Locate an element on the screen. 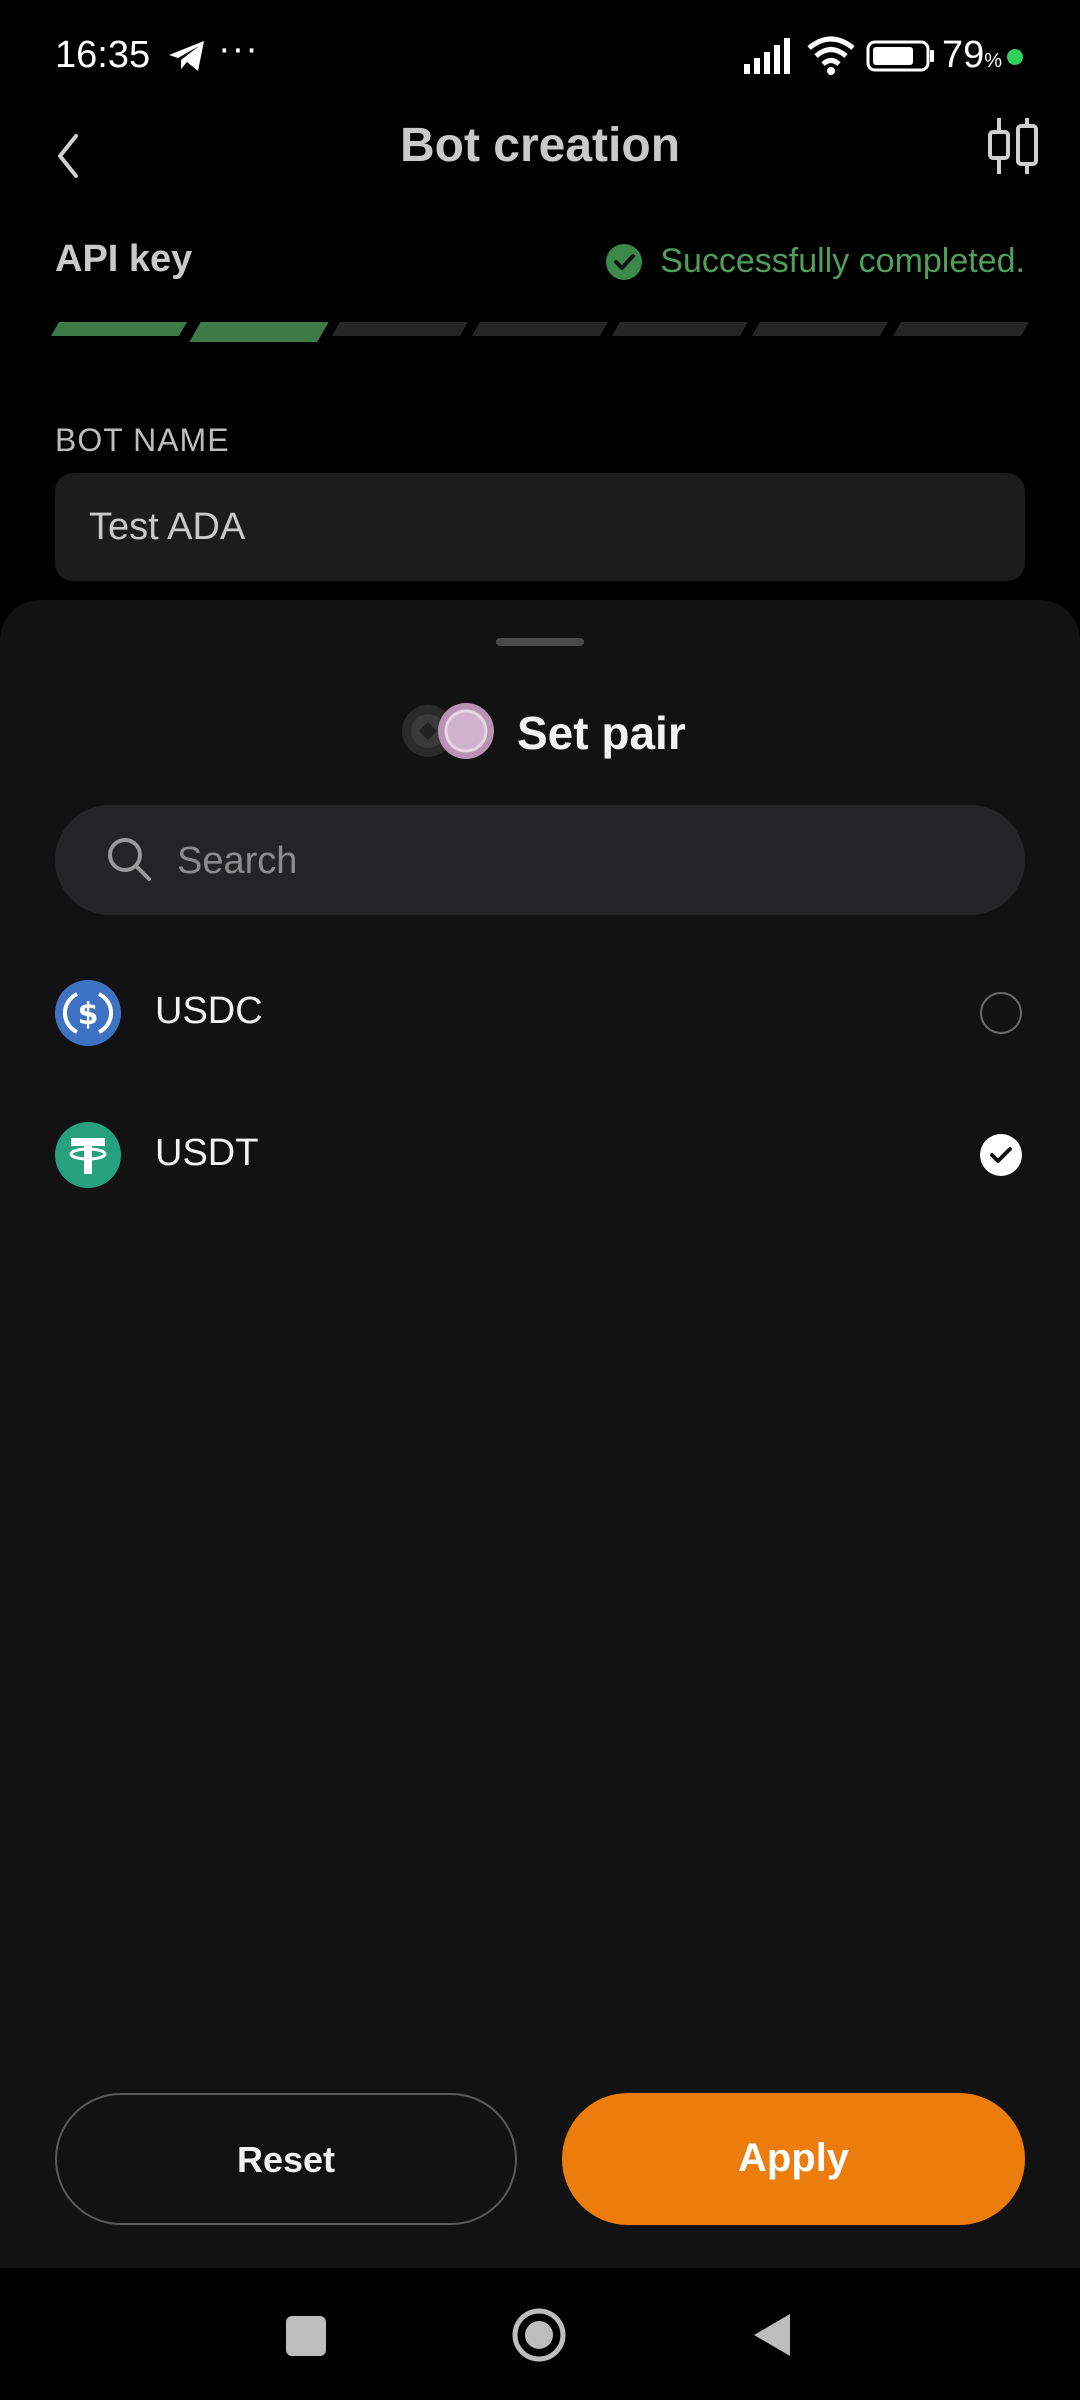 Image resolution: width=1080 pixels, height=2400 pixels. page-title: Bot creation is located at coordinates (540, 145).